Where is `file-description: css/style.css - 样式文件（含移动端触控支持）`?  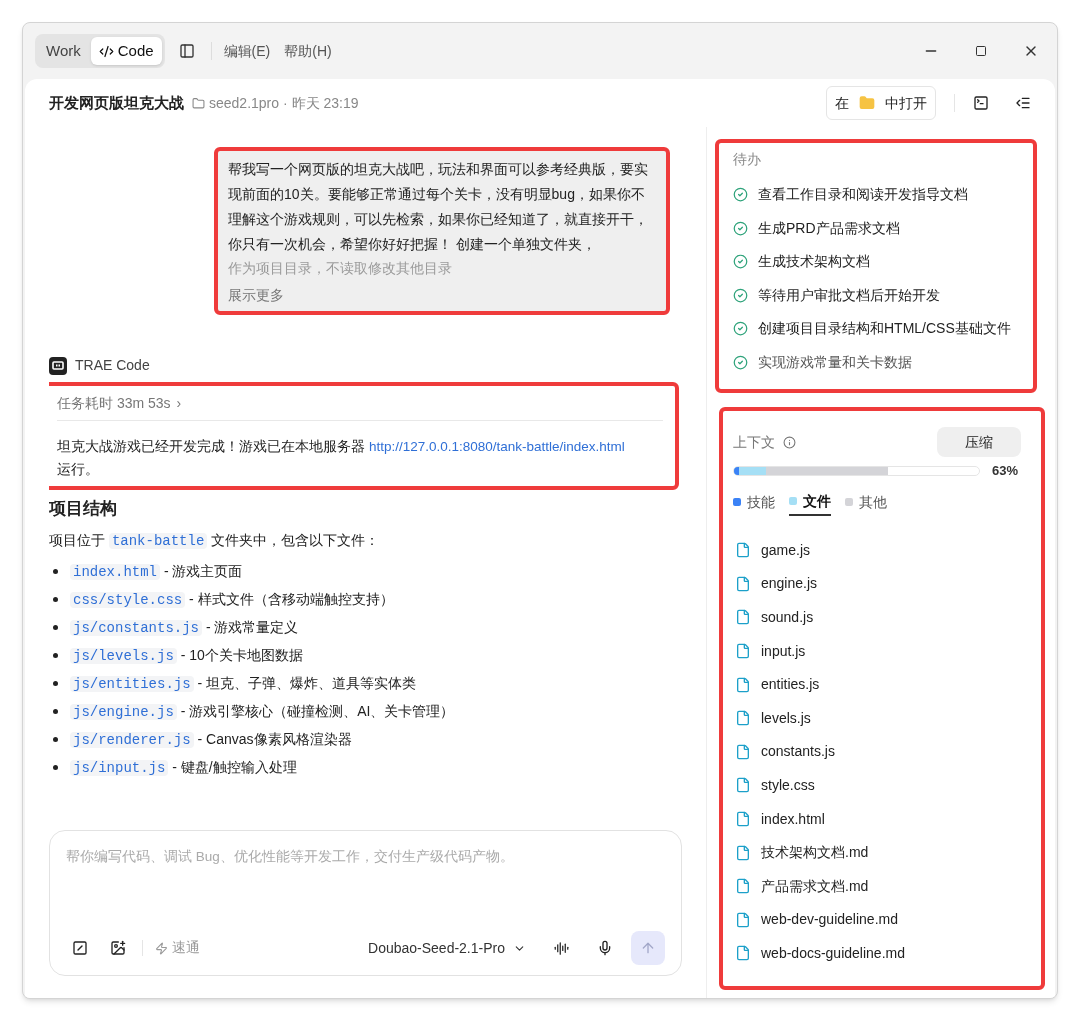
file-description: css/style.css - 样式文件（含移动端触控支持） is located at coordinates (232, 599).